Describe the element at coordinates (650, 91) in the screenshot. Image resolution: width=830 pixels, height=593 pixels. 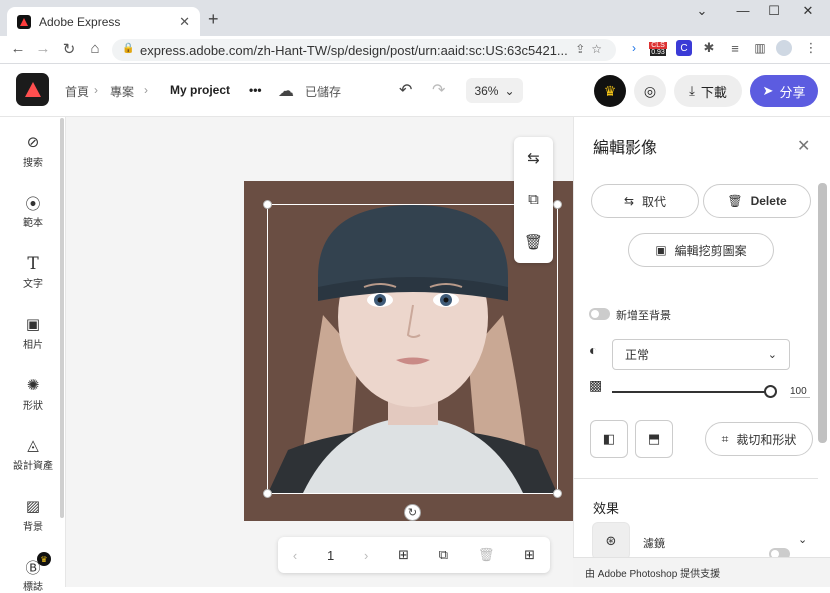
I see `lightbulb-button: ◎` at that location.